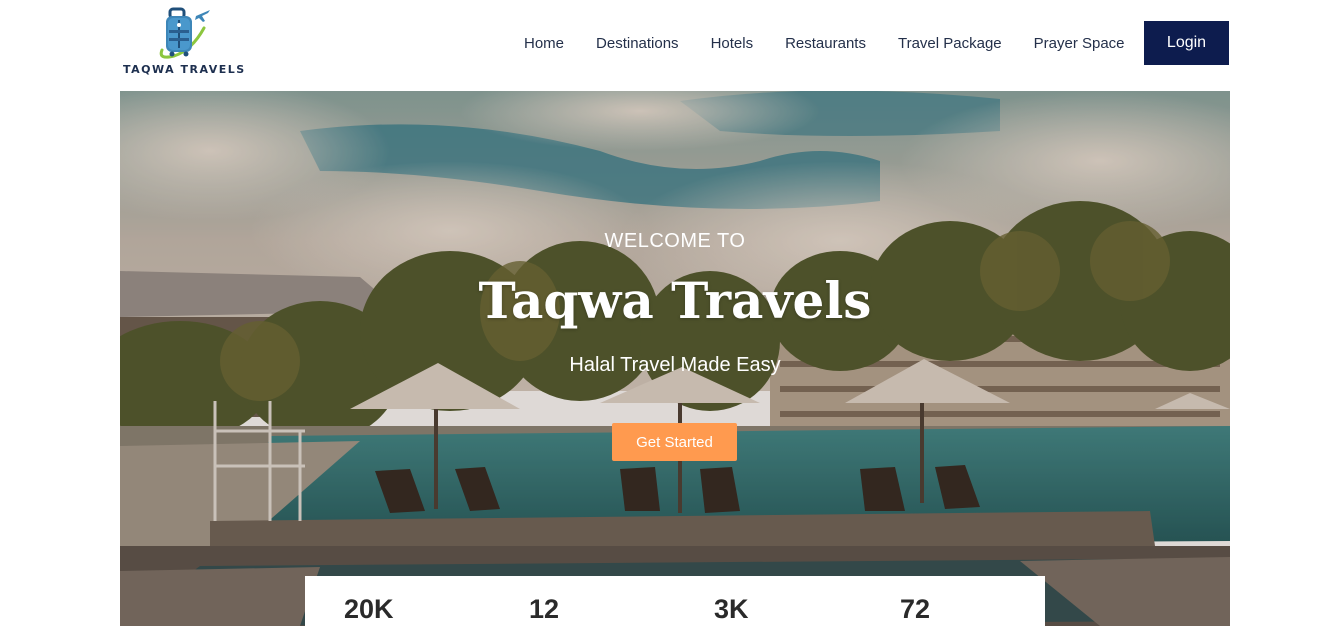 Image resolution: width=1343 pixels, height=629 pixels. What do you see at coordinates (675, 602) in the screenshot?
I see `stats-card: 20K 12 3K 72` at bounding box center [675, 602].